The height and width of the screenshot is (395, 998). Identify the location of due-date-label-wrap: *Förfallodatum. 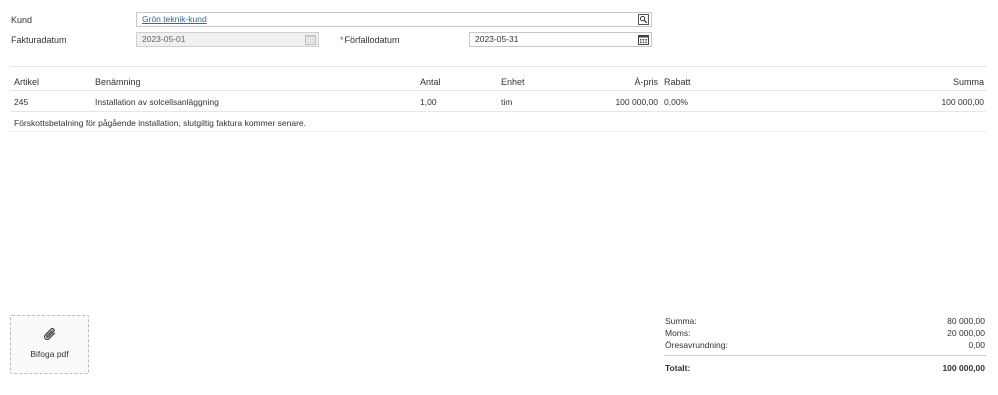
(370, 40).